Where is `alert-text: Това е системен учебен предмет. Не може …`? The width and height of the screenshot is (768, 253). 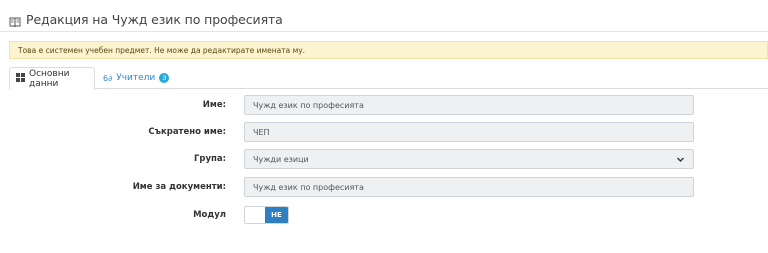 alert-text: Това е системен учебен предмет. Не може … is located at coordinates (162, 50).